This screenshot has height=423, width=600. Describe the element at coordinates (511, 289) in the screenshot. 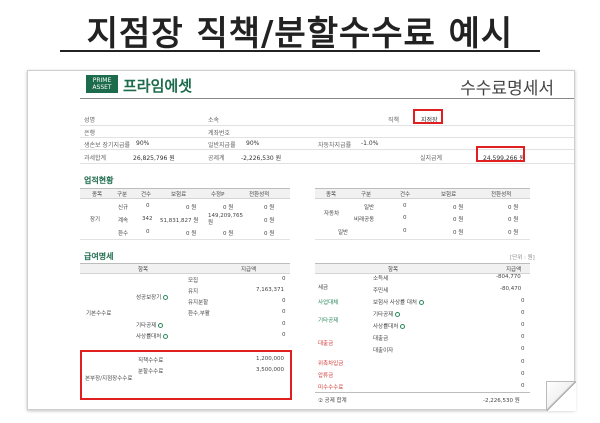

I see `pay-amount: -80,470` at that location.